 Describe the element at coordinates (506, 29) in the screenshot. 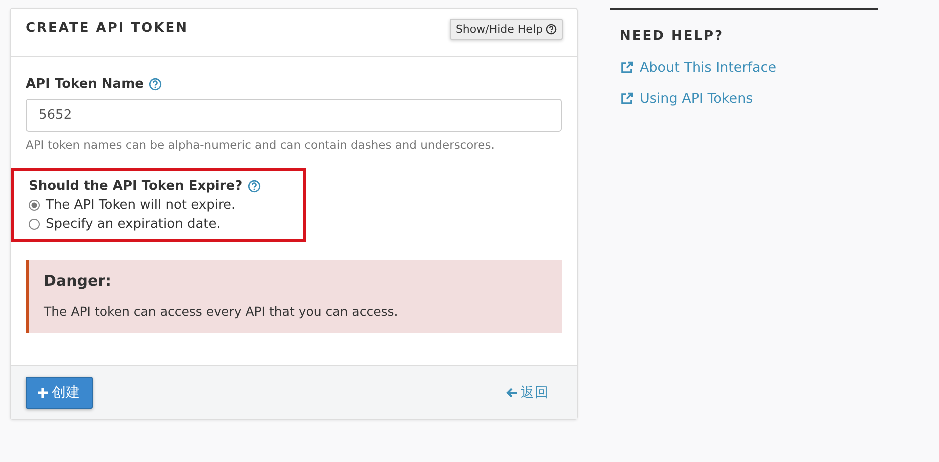

I see `show-hide-help-button: Show/Hide Help` at that location.